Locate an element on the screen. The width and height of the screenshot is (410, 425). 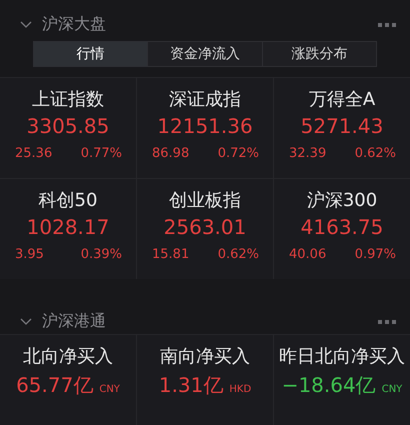
flow-value: 65.77亿 is located at coordinates (55, 385).